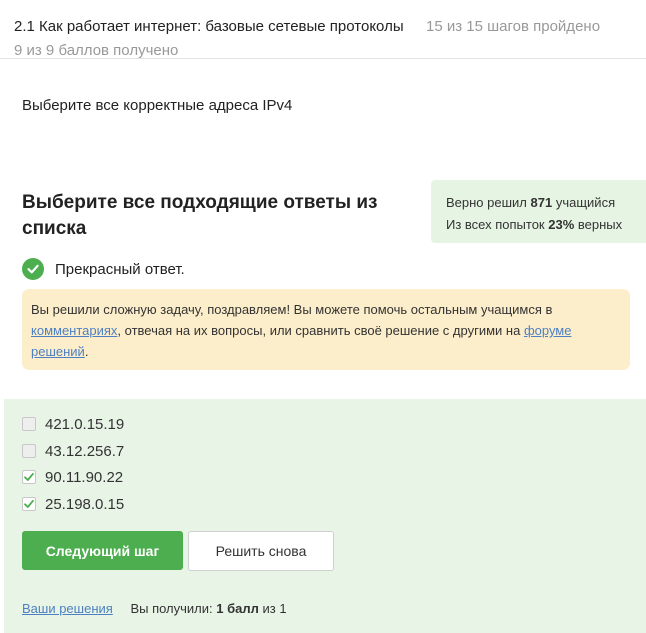  What do you see at coordinates (486, 202) in the screenshot?
I see `solved-prefix: Верно решил` at bounding box center [486, 202].